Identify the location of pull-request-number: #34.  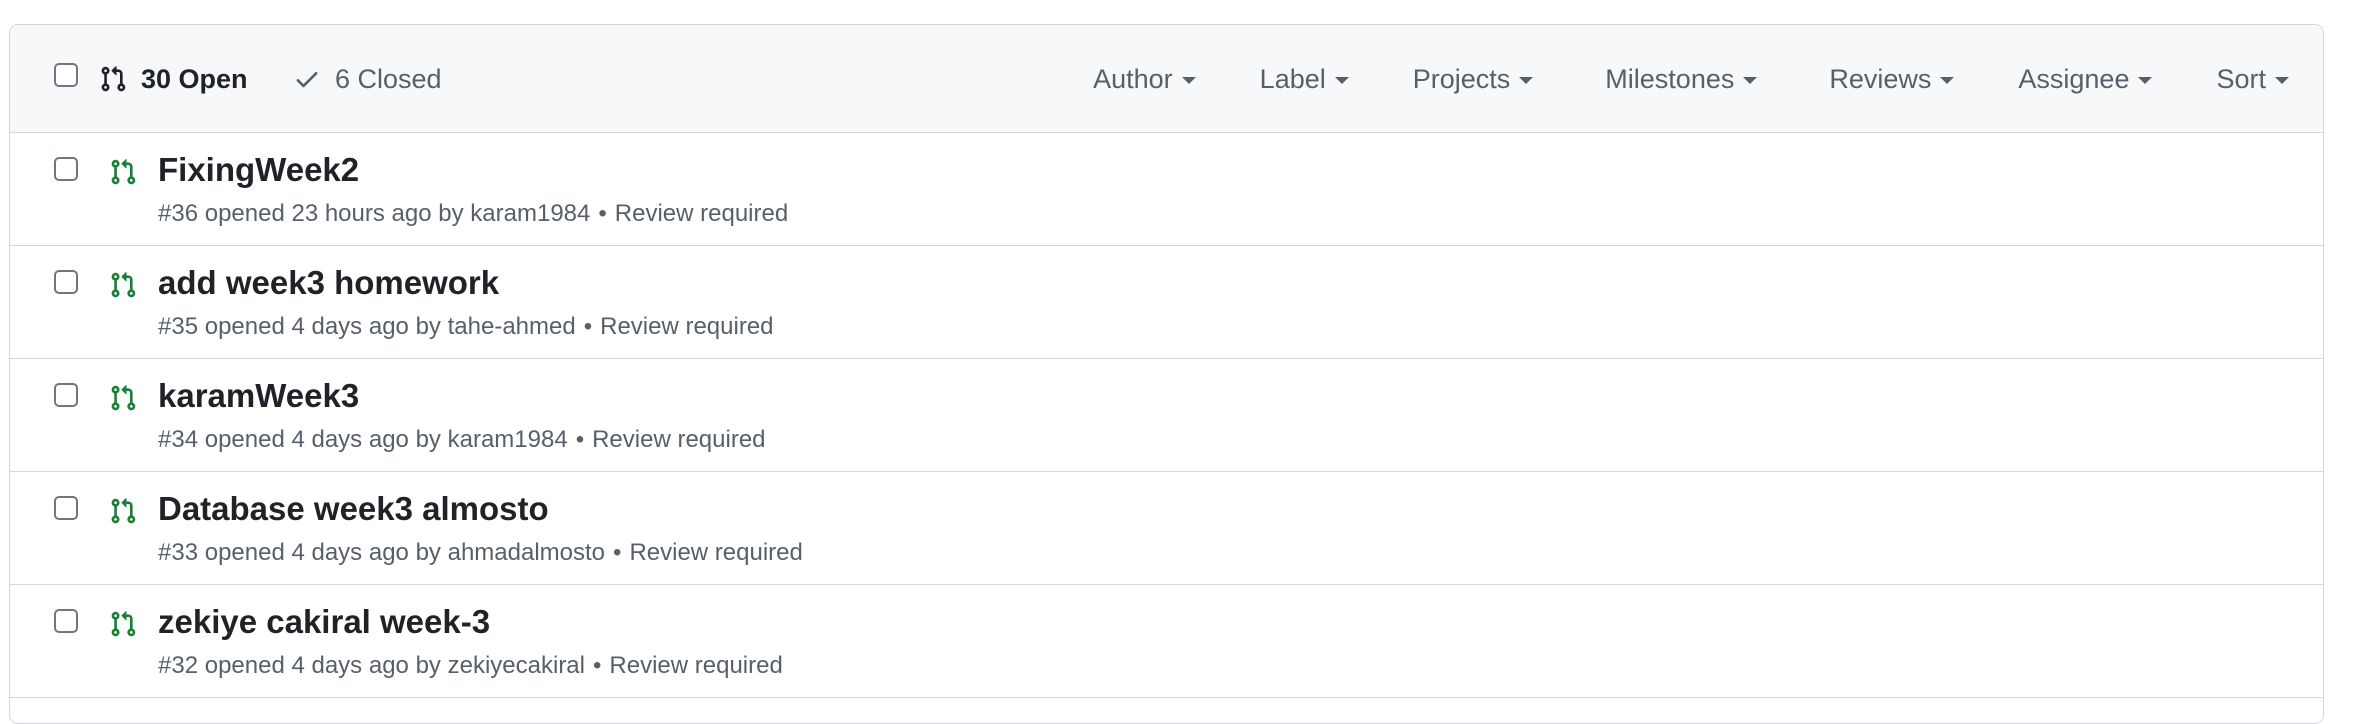
(178, 439).